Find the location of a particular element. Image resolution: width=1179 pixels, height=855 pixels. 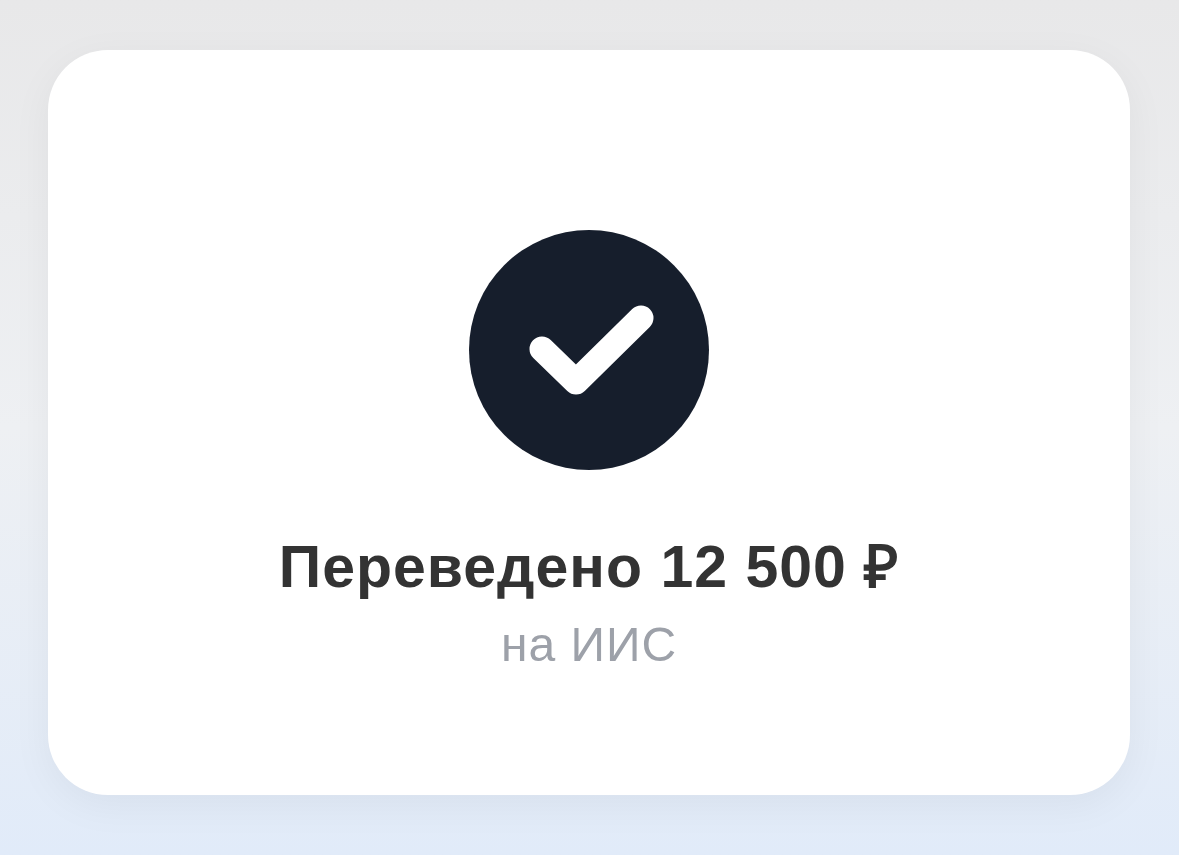

check-circle-icon is located at coordinates (589, 350).